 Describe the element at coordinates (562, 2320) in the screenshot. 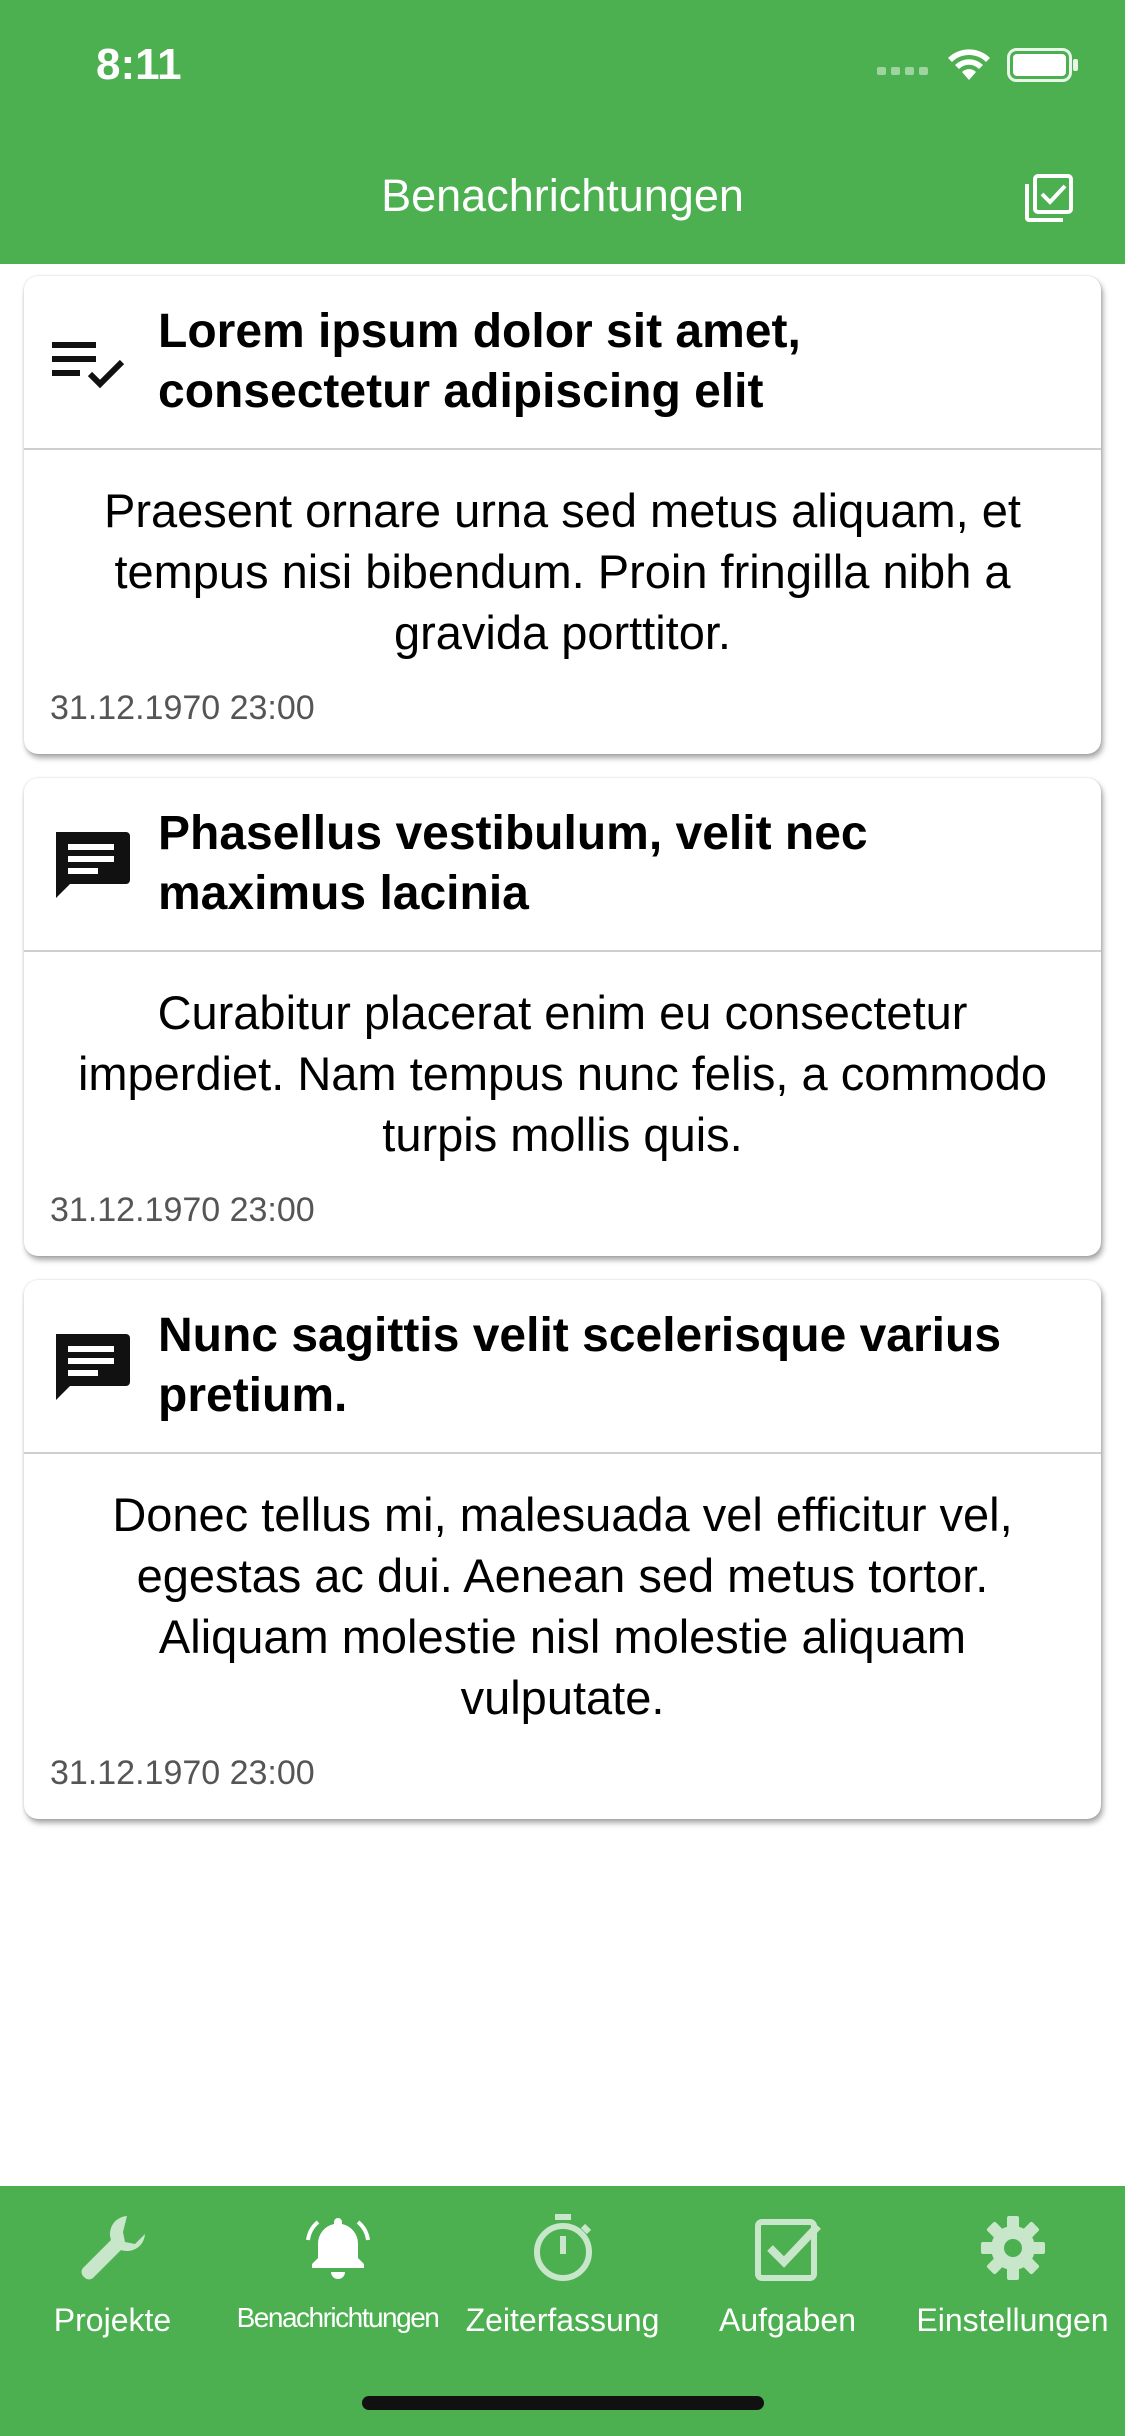

I see `tab-label: Zeiterfassung` at that location.